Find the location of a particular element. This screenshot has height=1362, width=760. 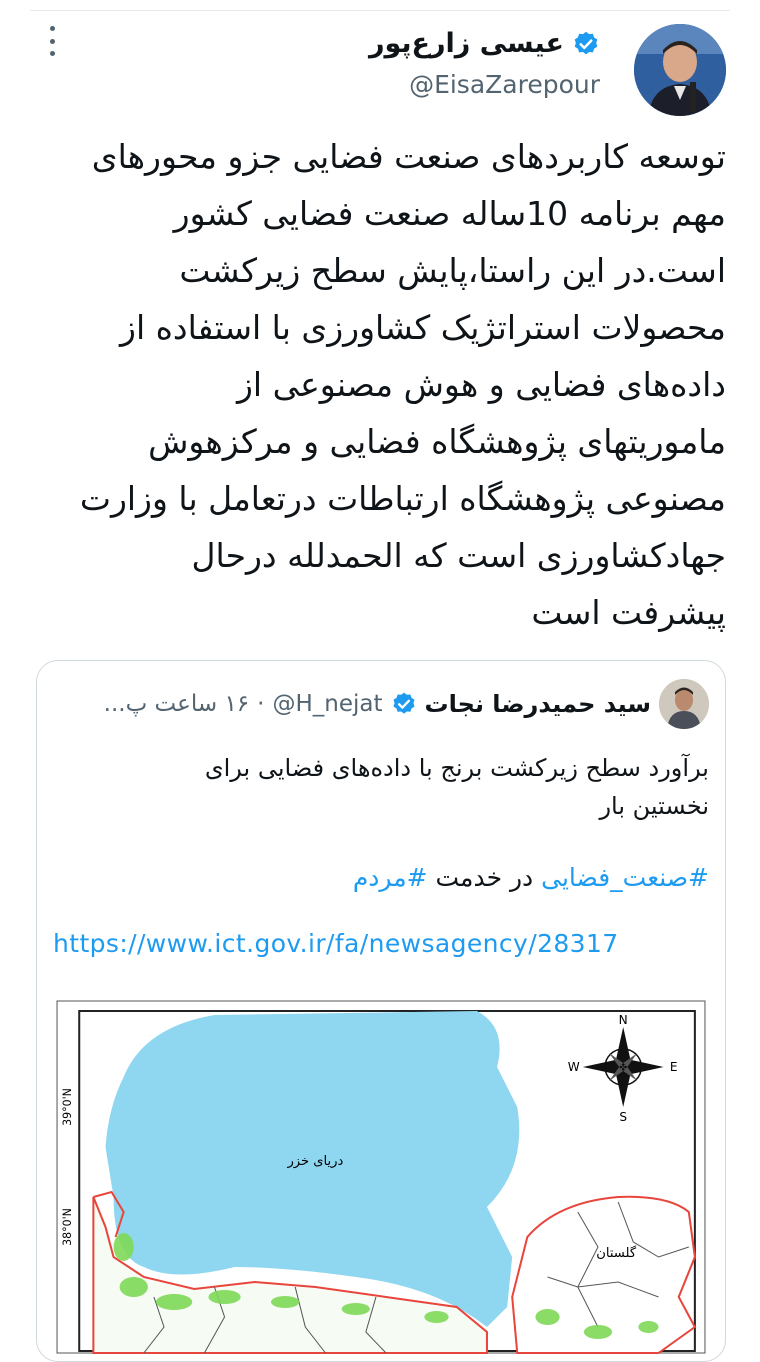

hashtag-line: #صنعت_فضایی در خدمت #مردم is located at coordinates (383, 877).